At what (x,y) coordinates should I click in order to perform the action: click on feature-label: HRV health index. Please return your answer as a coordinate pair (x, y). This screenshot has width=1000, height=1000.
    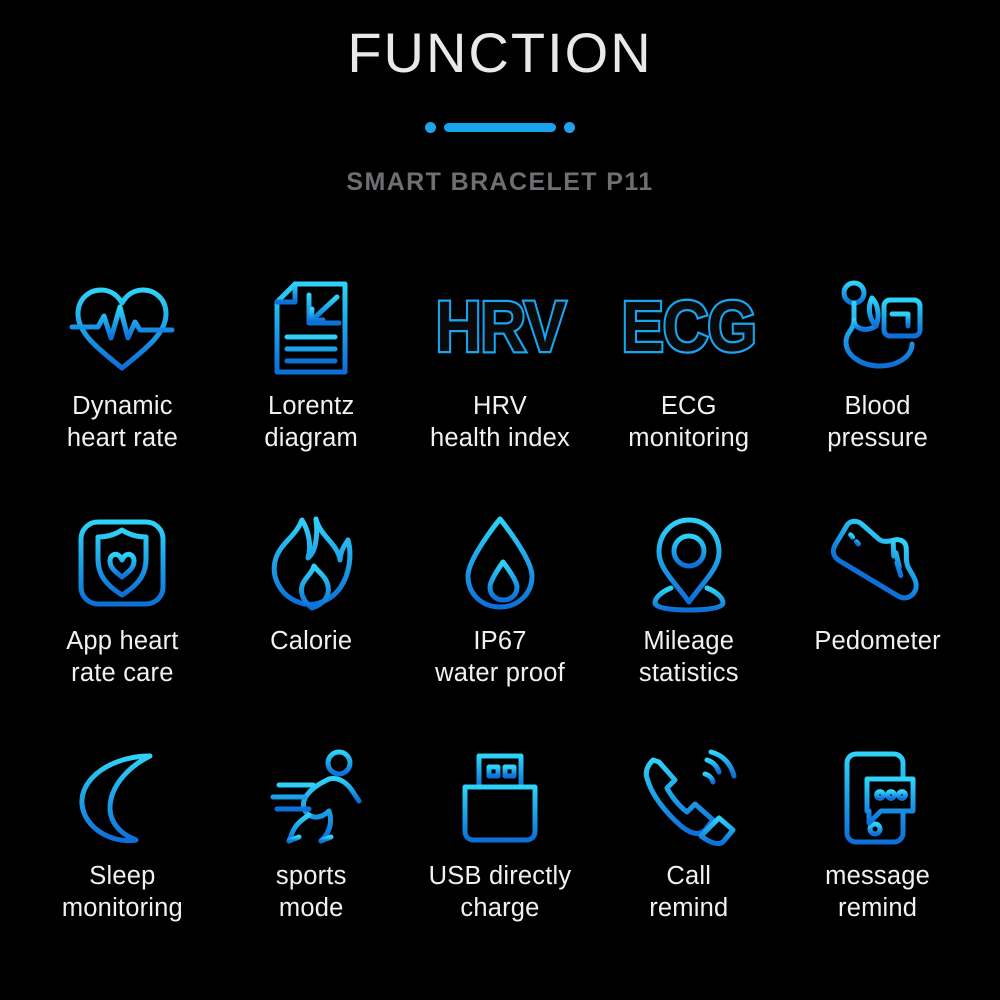
    Looking at the image, I should click on (500, 422).